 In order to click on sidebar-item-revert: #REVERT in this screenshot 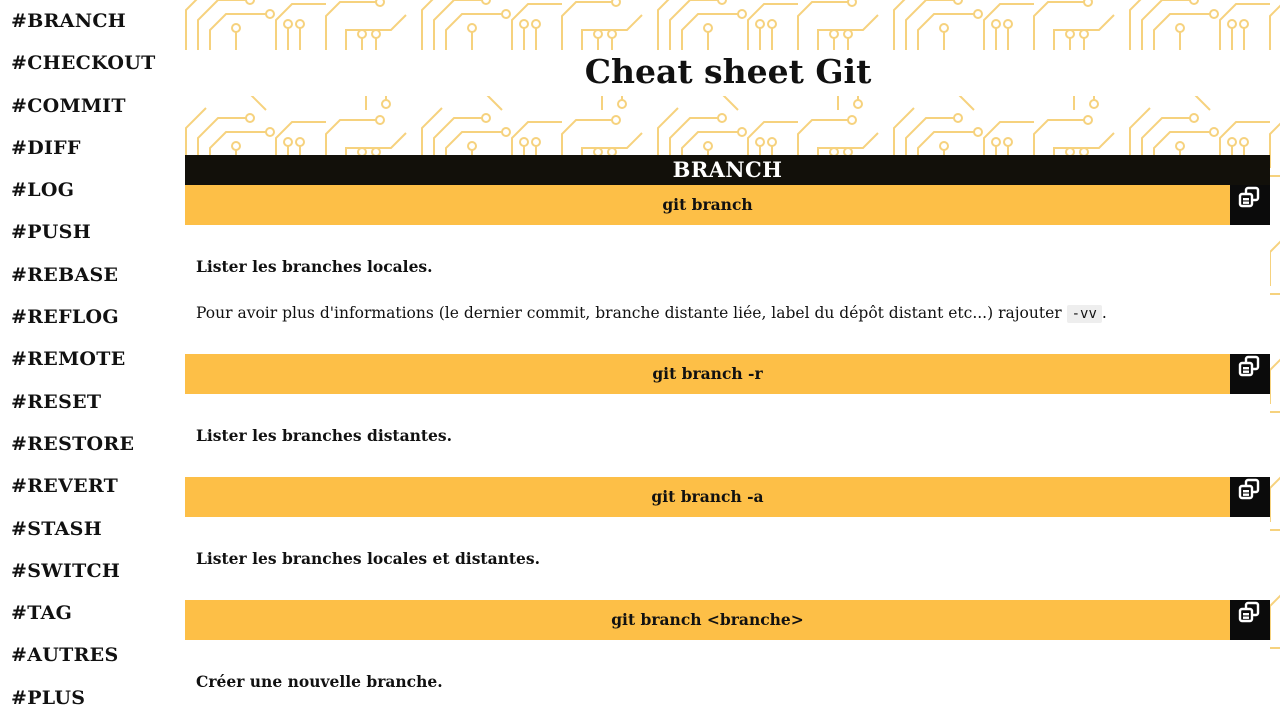, I will do `click(88, 493)`.